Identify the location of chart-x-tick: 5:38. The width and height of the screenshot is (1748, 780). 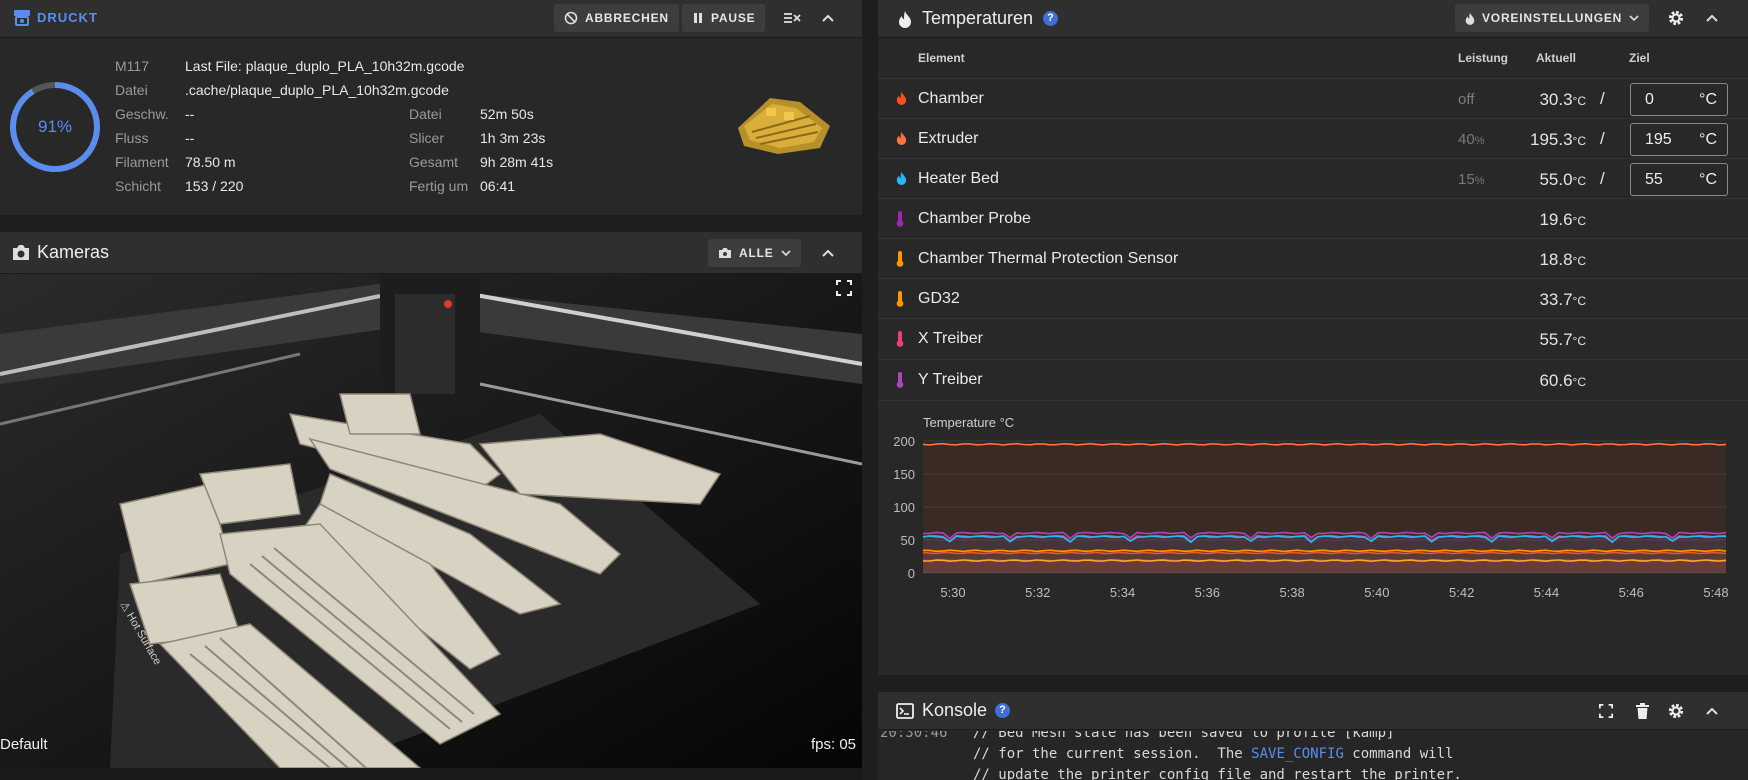
(1291, 592).